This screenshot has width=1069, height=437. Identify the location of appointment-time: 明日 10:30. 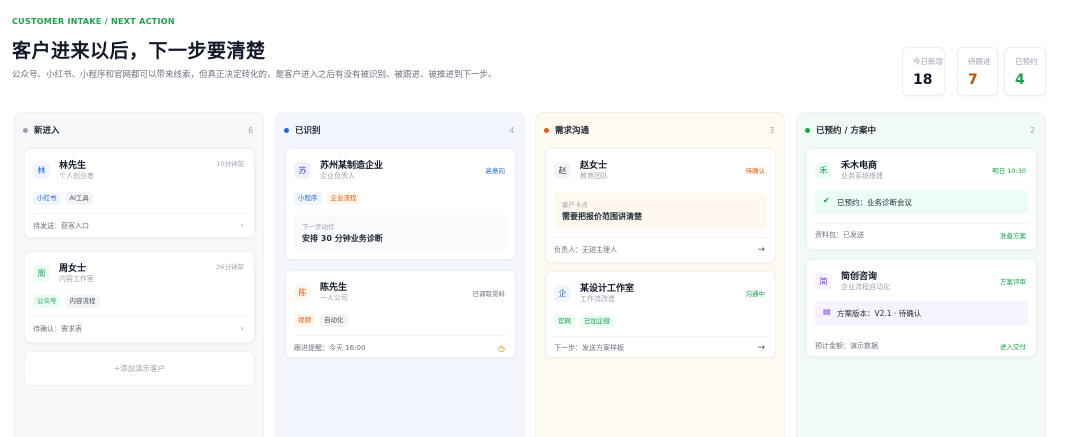
(1009, 171).